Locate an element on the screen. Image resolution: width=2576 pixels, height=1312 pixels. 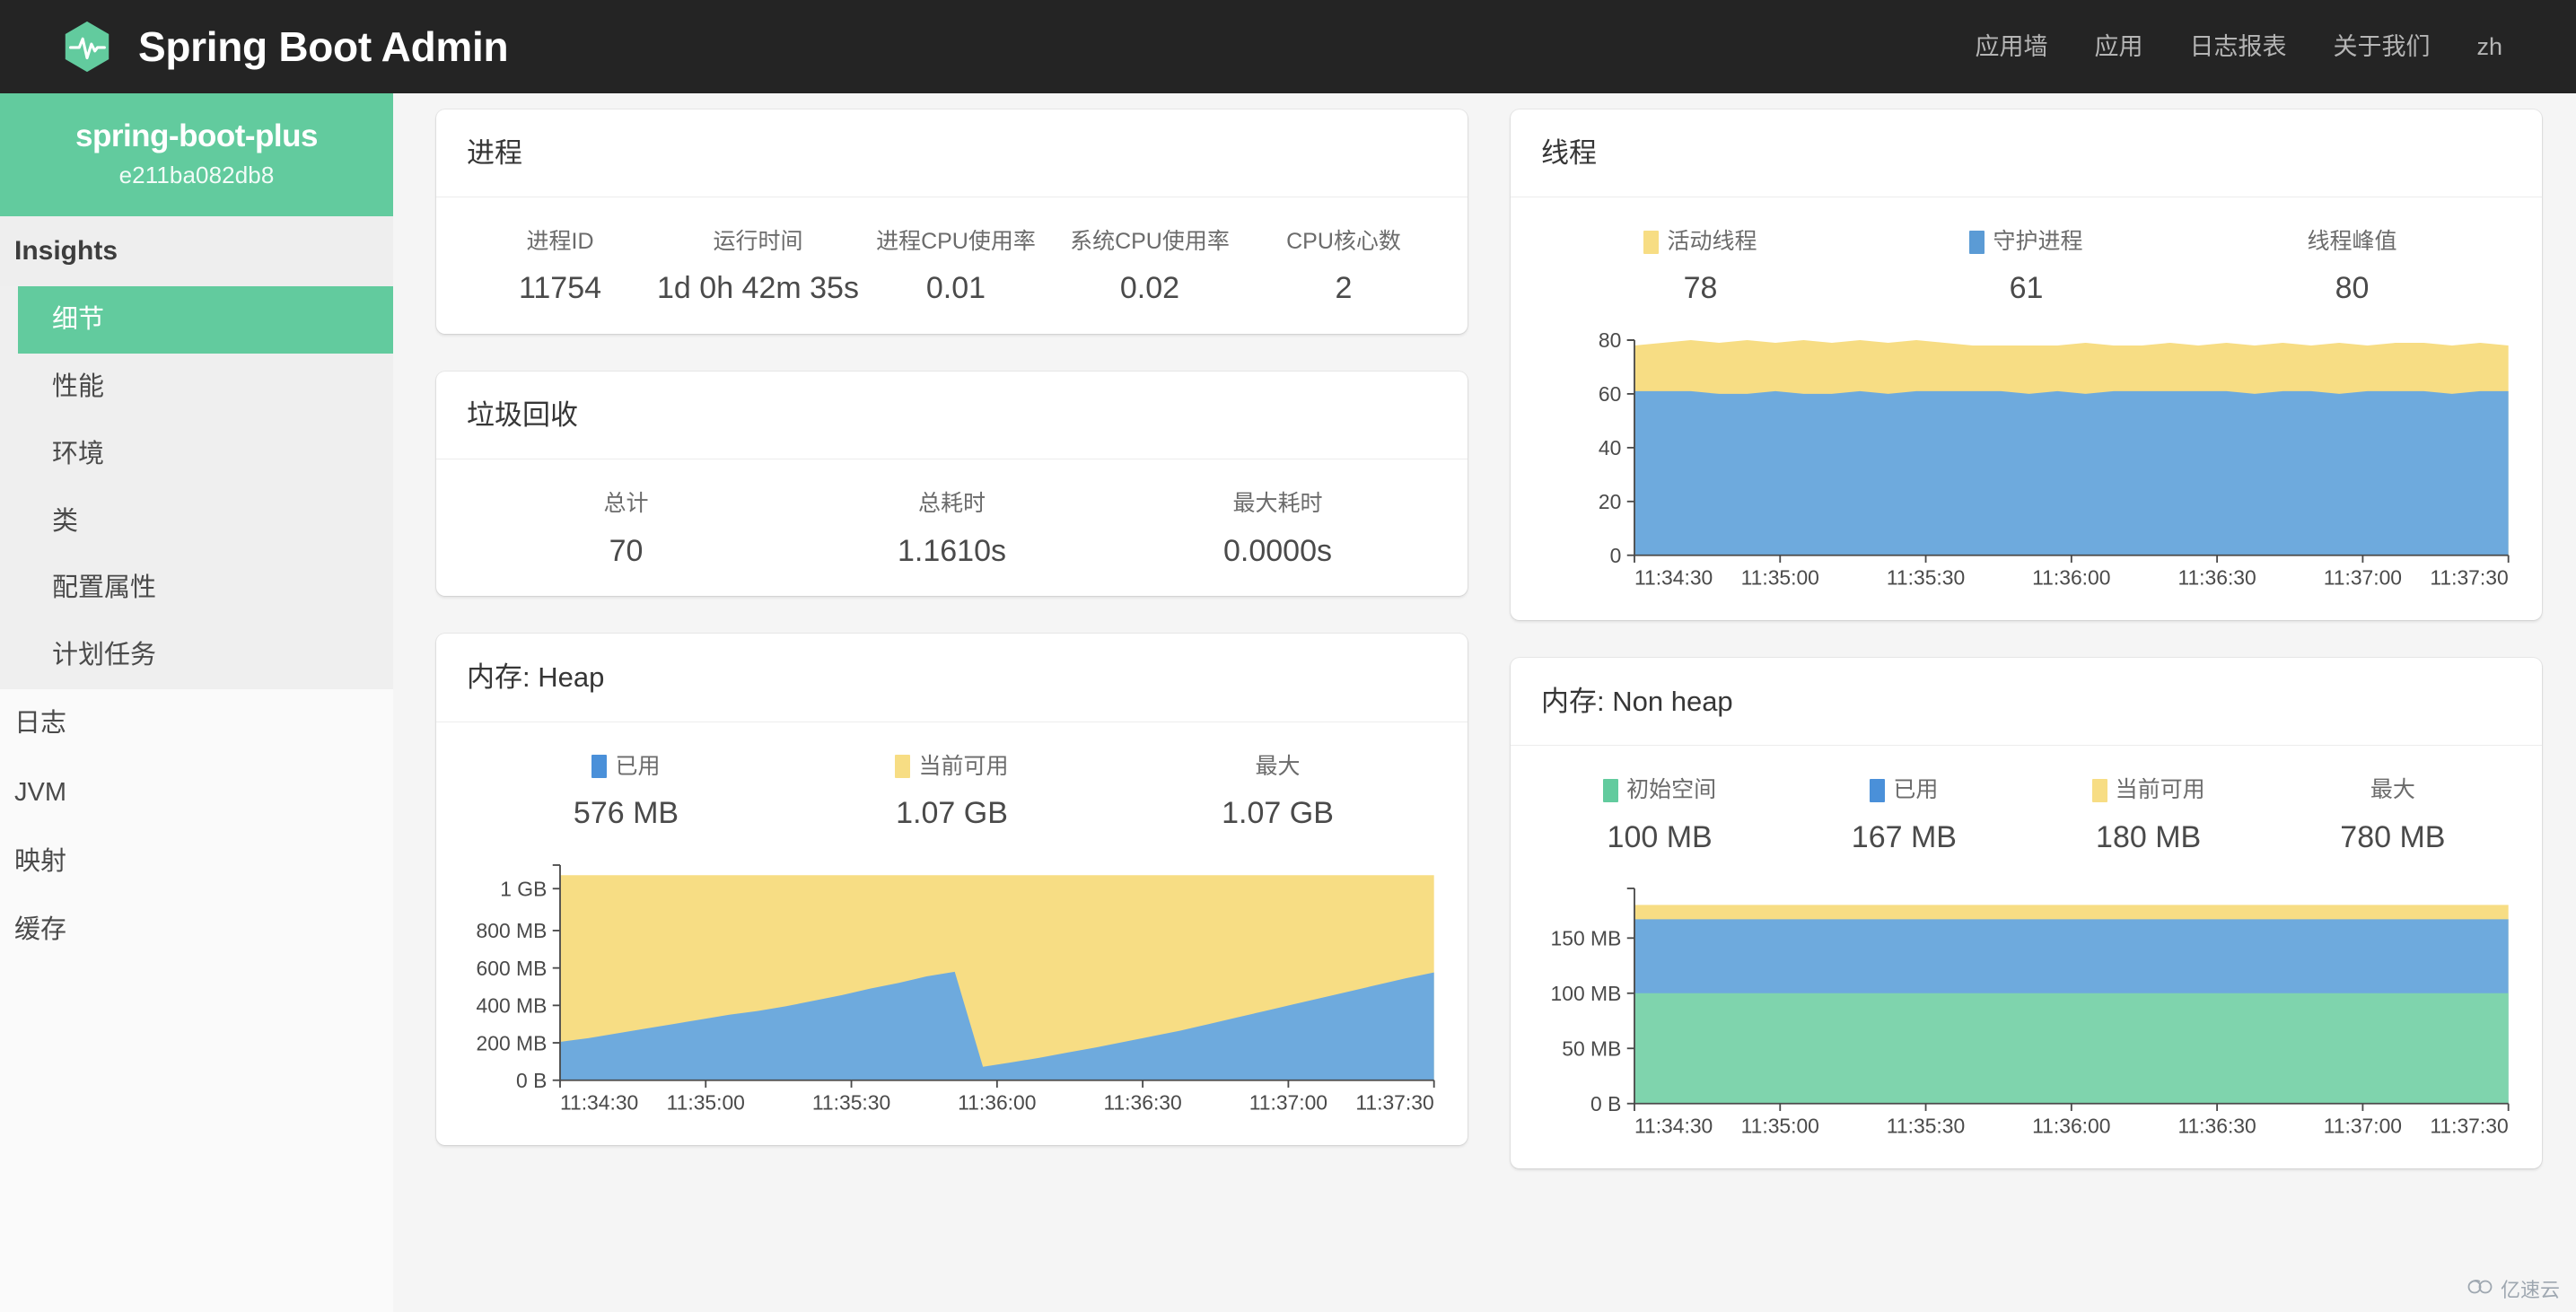
app-name: spring-boot-plus is located at coordinates (196, 135).